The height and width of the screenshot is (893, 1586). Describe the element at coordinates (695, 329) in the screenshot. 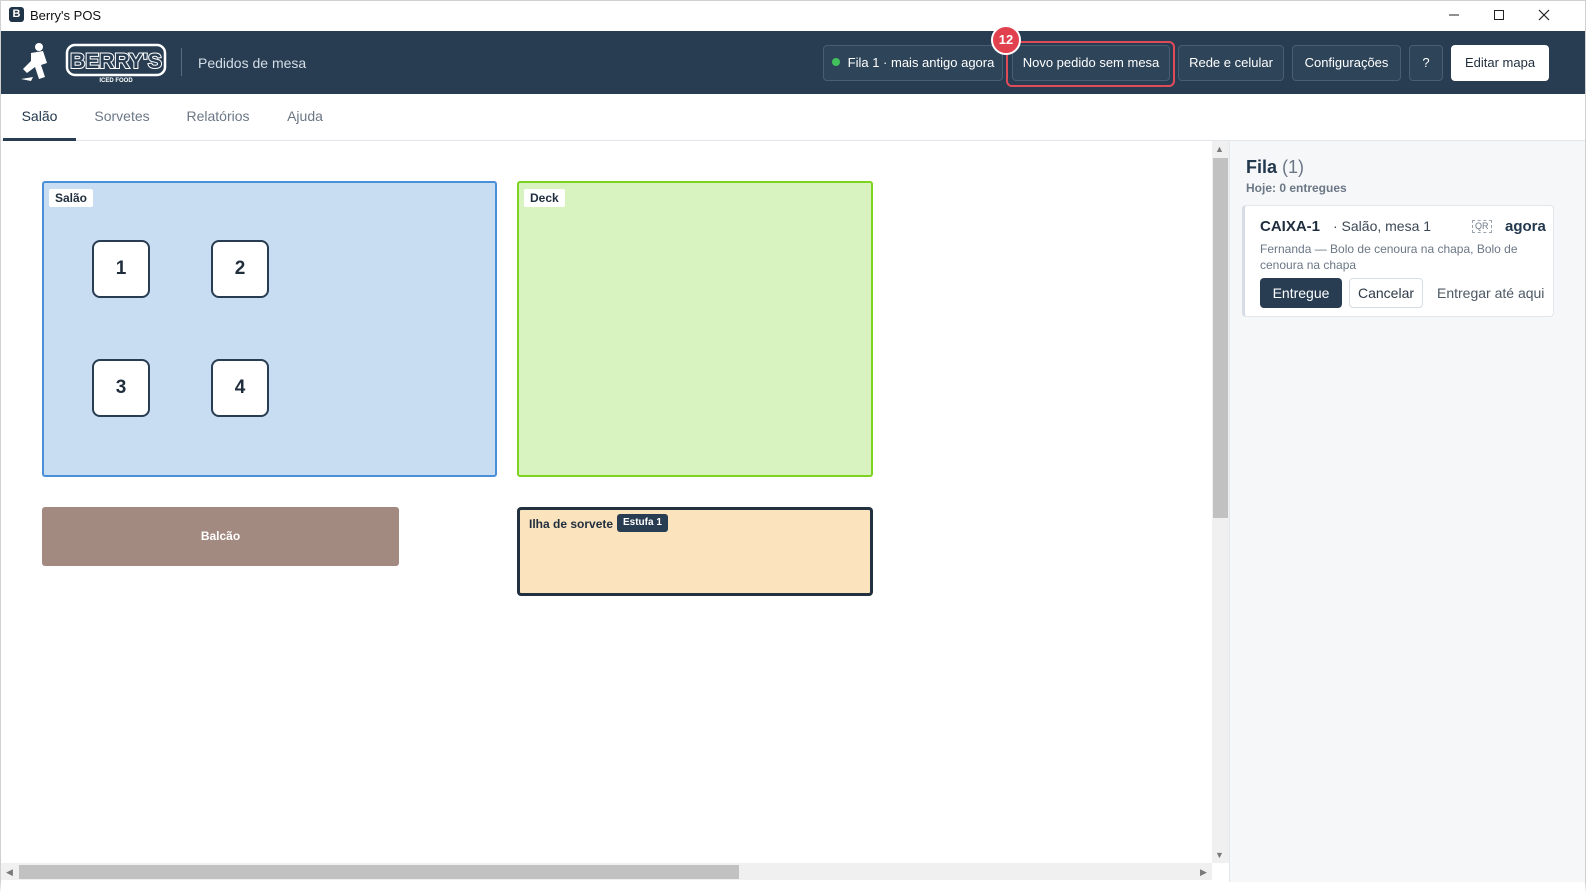

I see `zone-deck: Deck` at that location.